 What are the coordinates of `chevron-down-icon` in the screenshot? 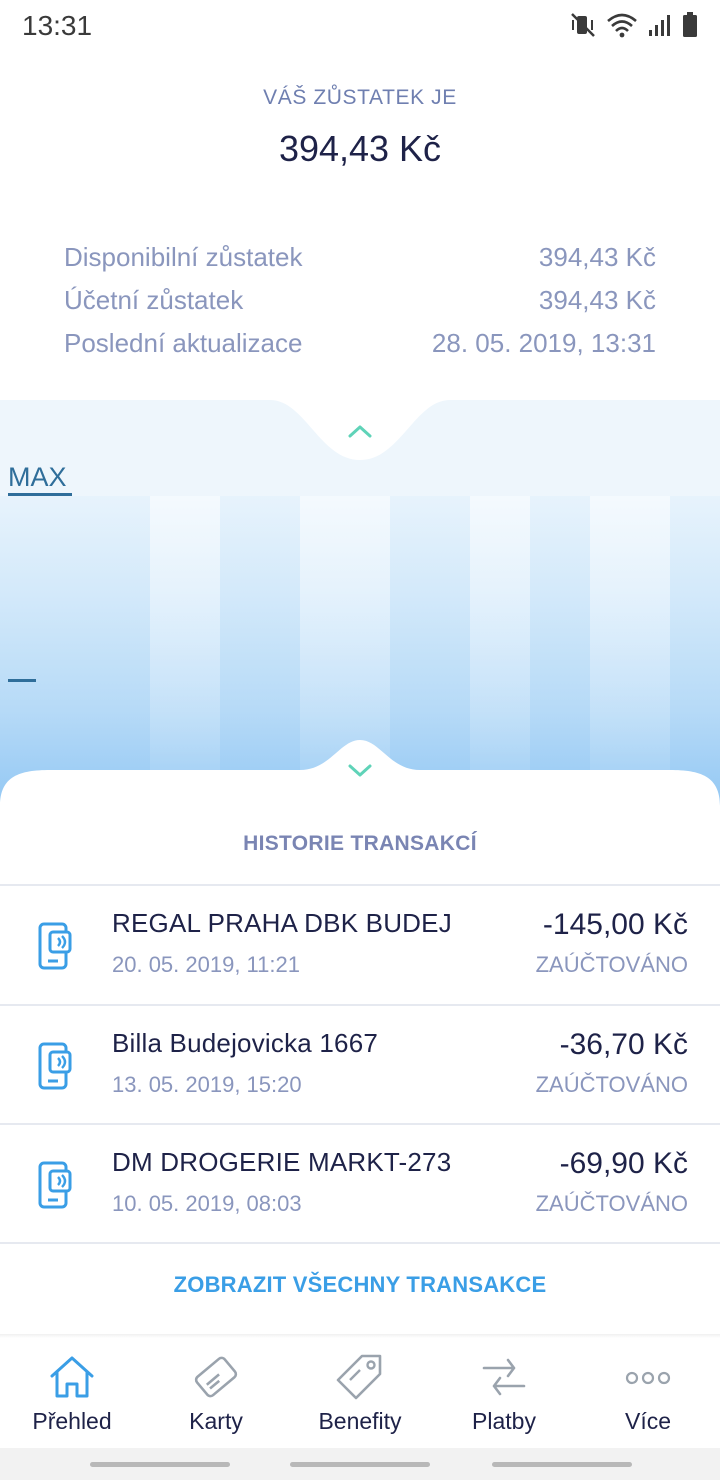 It's located at (360, 771).